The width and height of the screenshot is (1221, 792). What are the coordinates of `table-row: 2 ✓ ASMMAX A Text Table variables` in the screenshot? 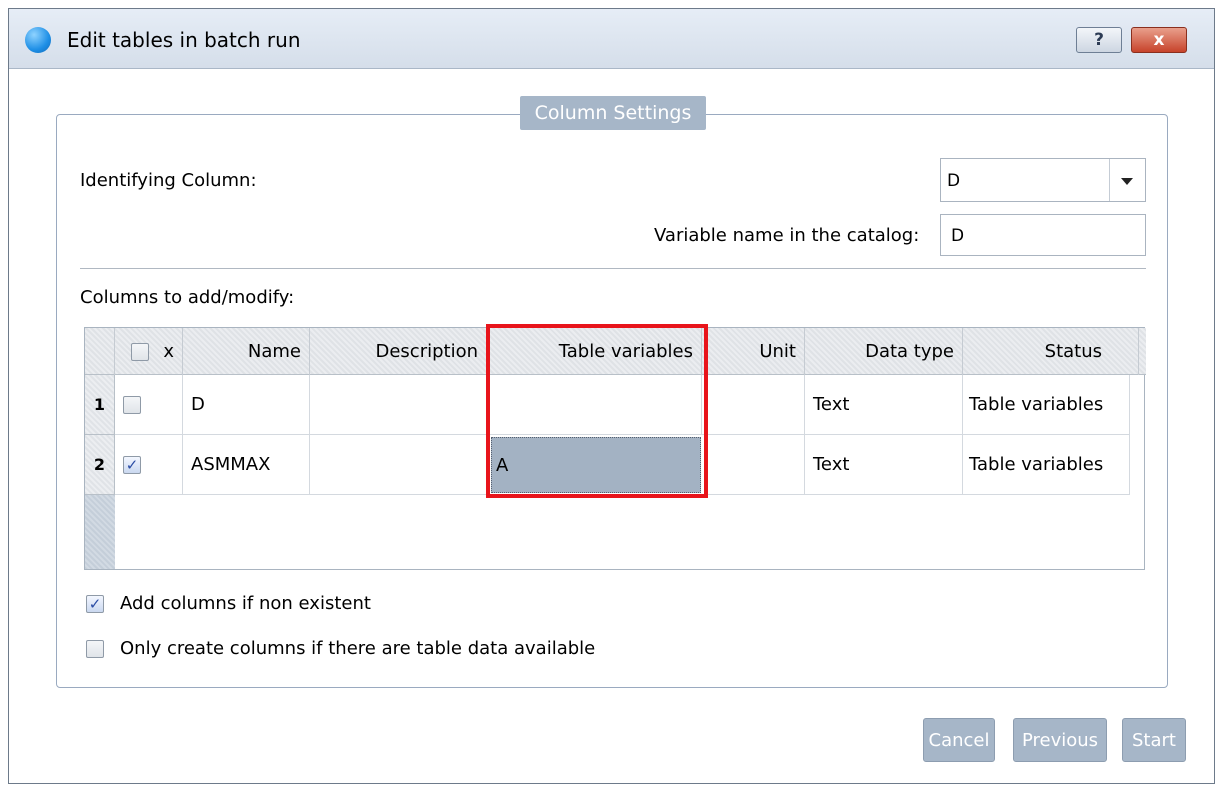 It's located at (615, 465).